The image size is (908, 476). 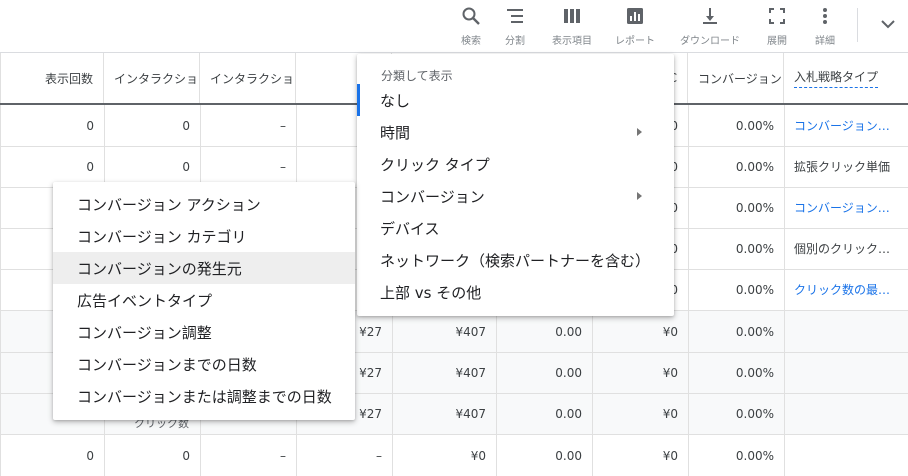 What do you see at coordinates (572, 41) in the screenshot?
I see `columns-label: 表示項目` at bounding box center [572, 41].